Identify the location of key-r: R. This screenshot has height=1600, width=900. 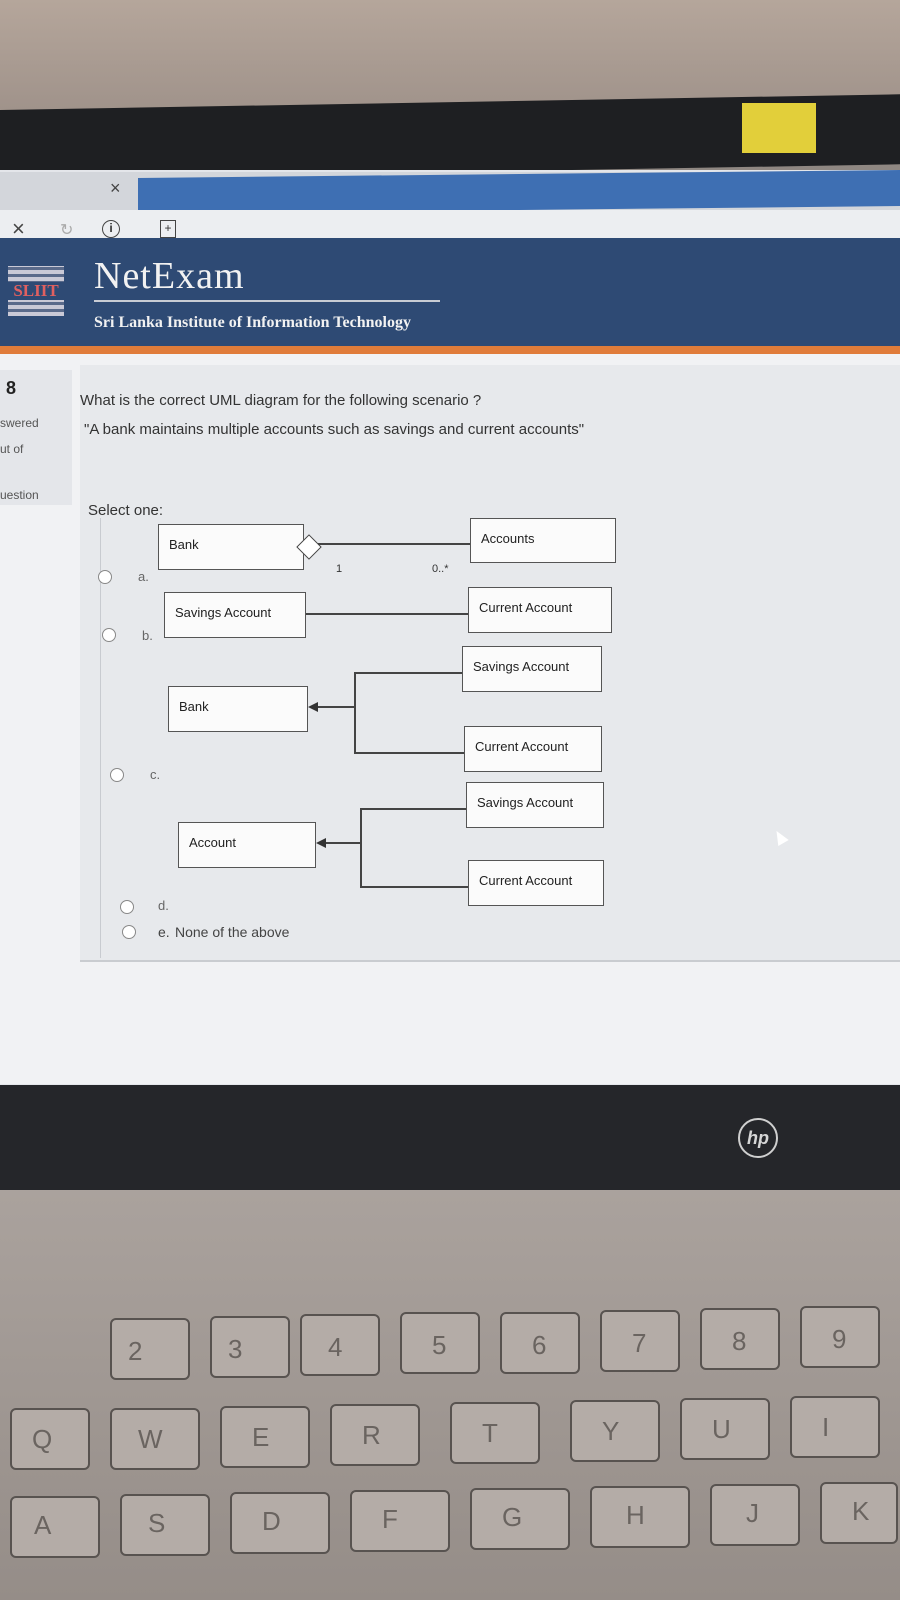
(375, 1435).